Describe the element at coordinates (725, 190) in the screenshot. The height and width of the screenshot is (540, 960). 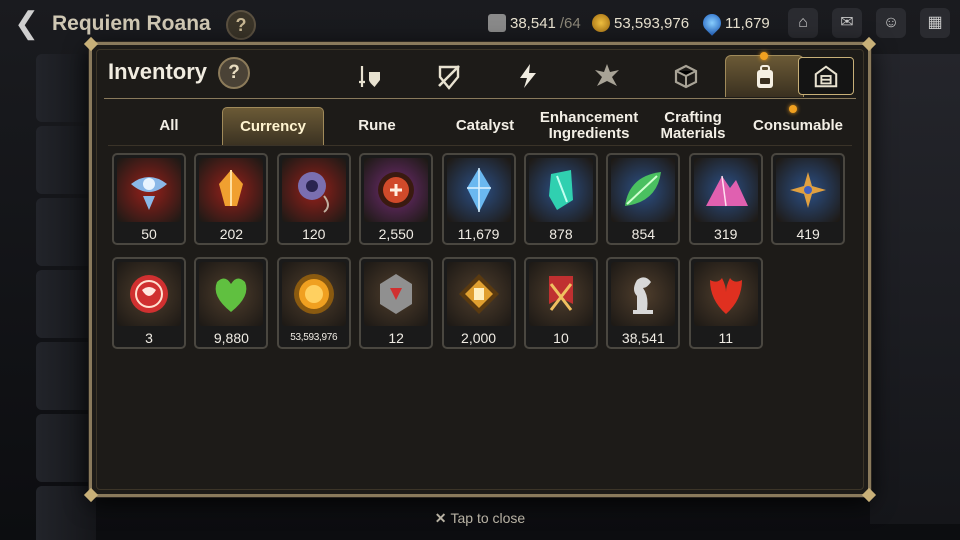
I see `pink-mountain-icon` at that location.